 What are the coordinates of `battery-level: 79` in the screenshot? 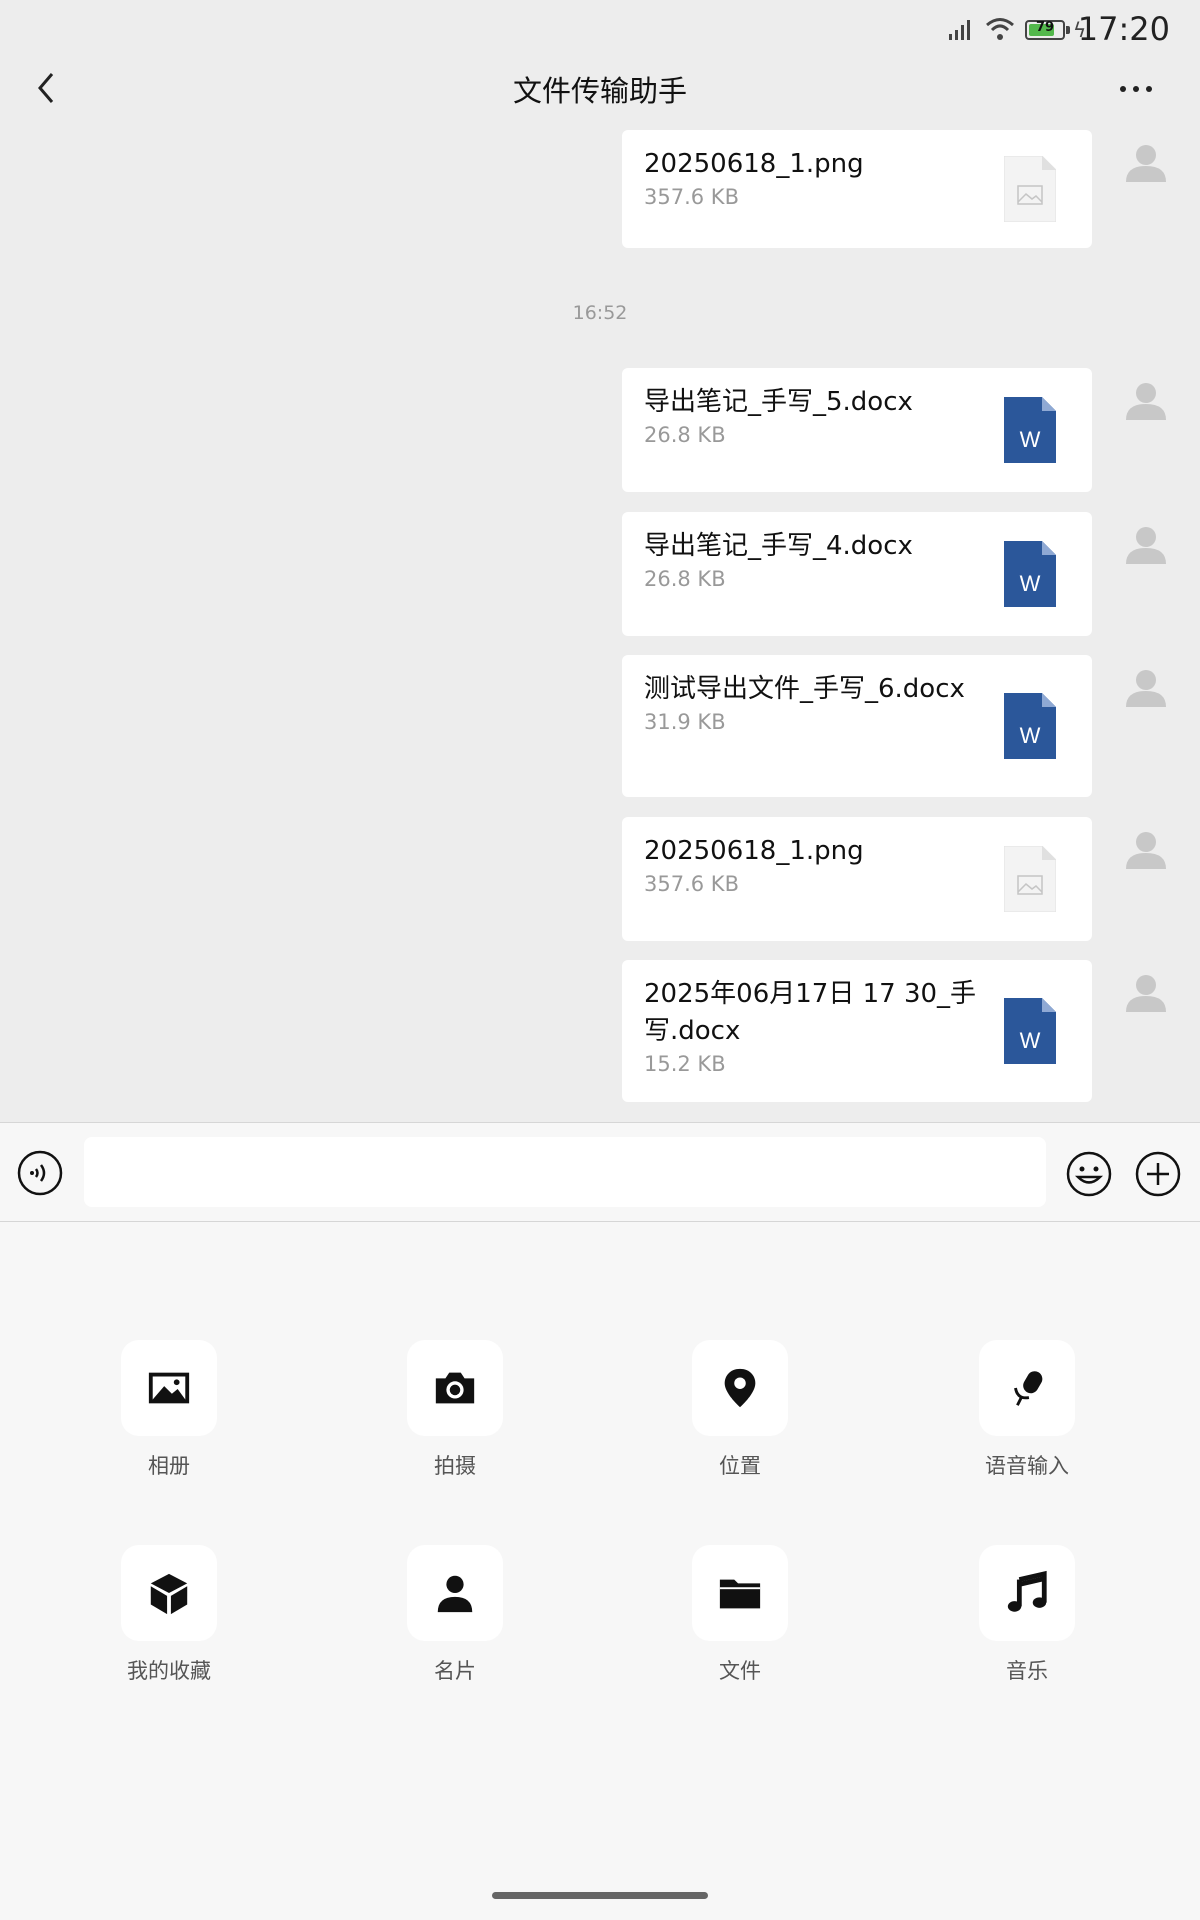 It's located at (1045, 27).